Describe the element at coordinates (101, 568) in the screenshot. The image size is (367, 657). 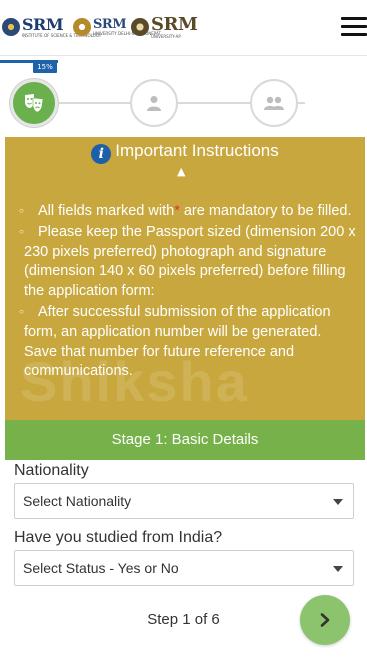
I see `studied-india-value: Select Status - Yes or No` at that location.